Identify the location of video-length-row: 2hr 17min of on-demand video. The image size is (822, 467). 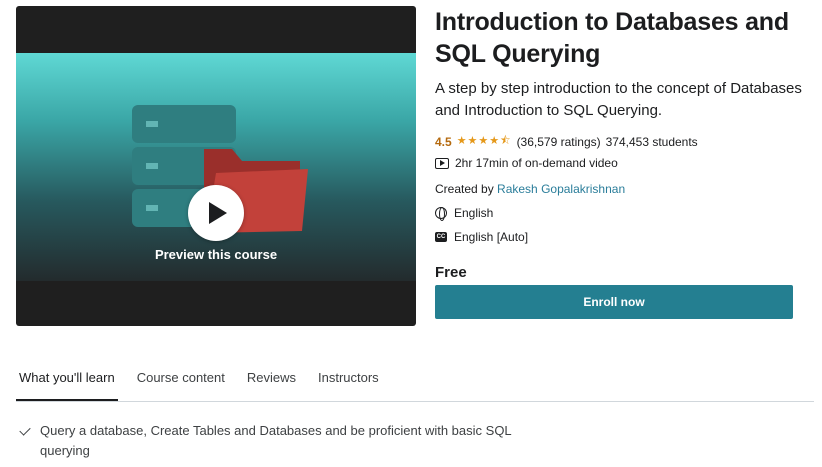
(620, 163).